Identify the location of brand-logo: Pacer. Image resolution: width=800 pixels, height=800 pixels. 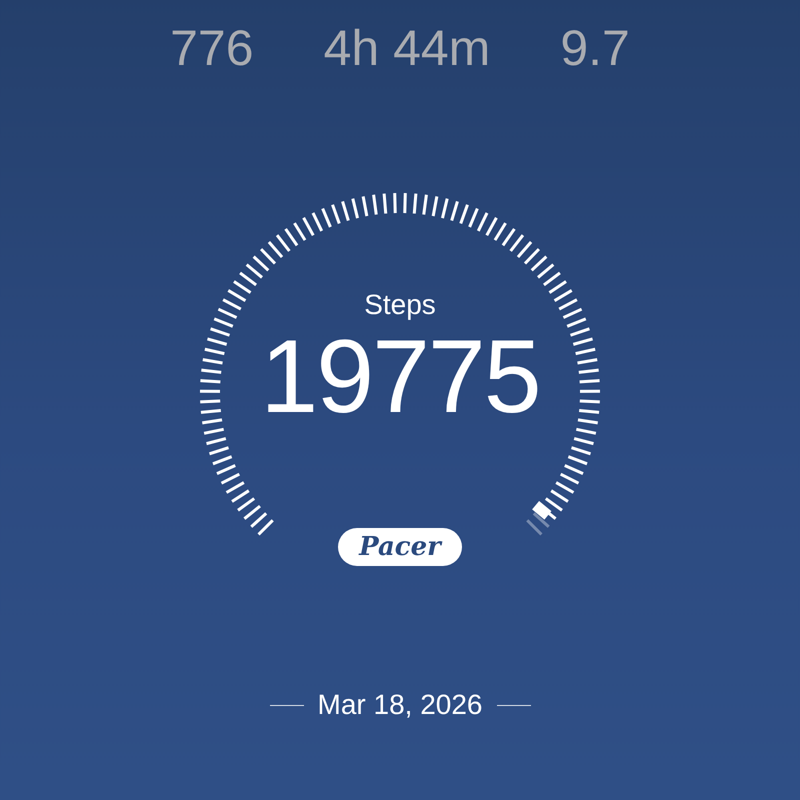
(400, 547).